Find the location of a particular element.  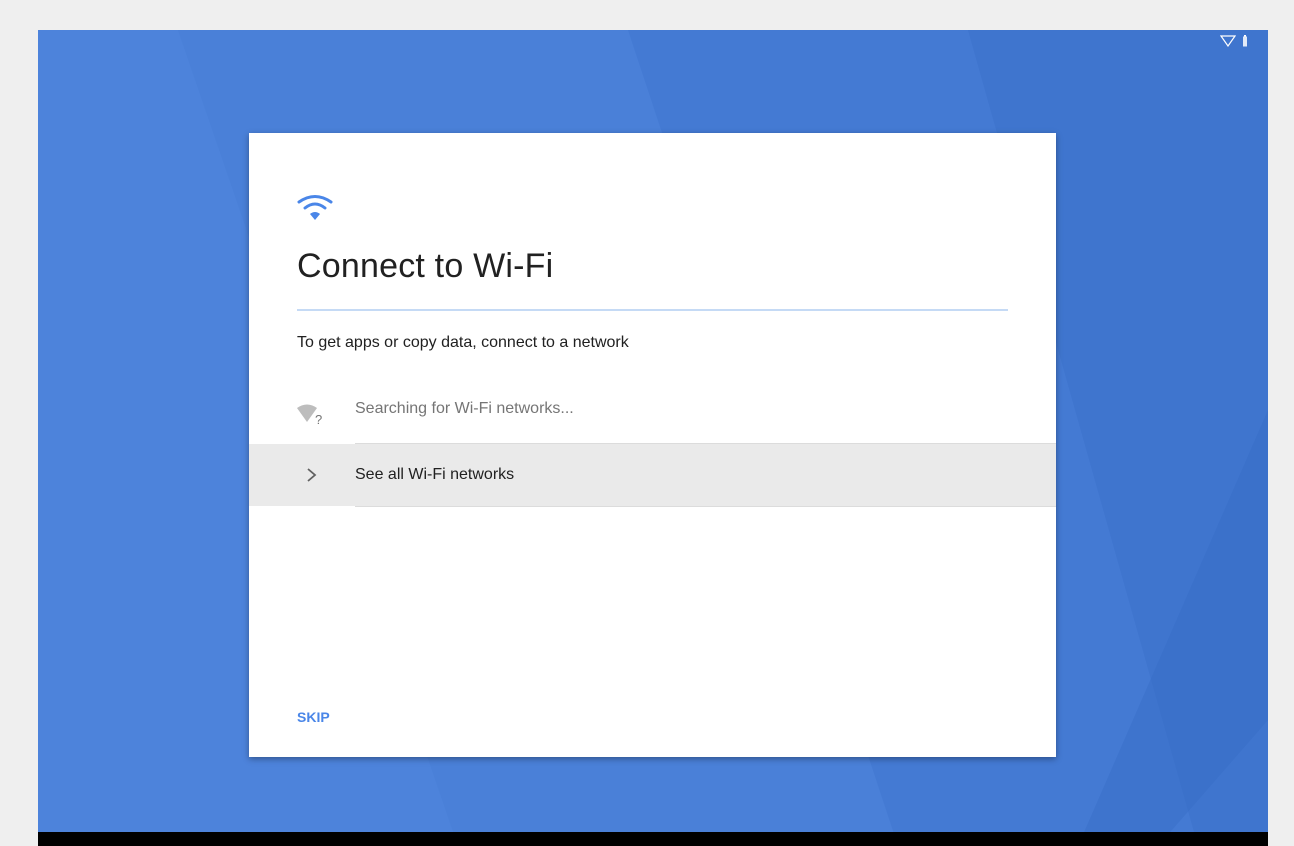

navigation-bar is located at coordinates (653, 839).